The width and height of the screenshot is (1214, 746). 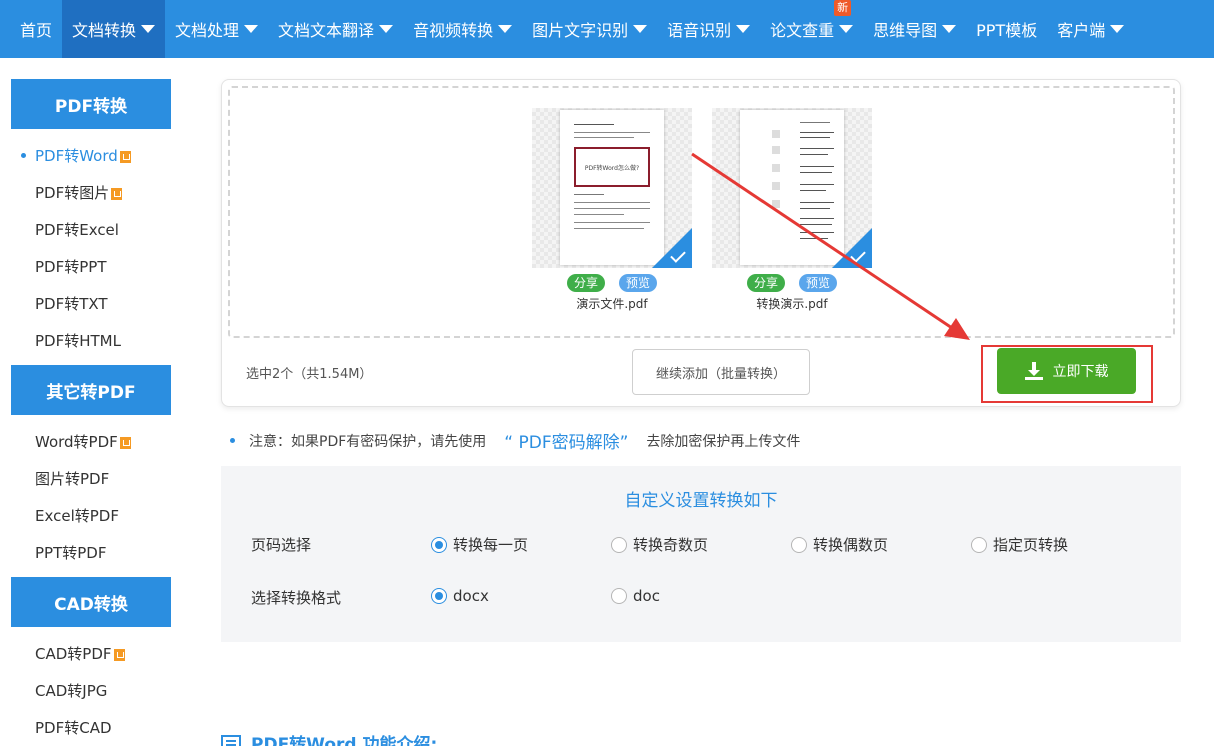 I want to click on nav-speech: 语音识别, so click(x=708, y=29).